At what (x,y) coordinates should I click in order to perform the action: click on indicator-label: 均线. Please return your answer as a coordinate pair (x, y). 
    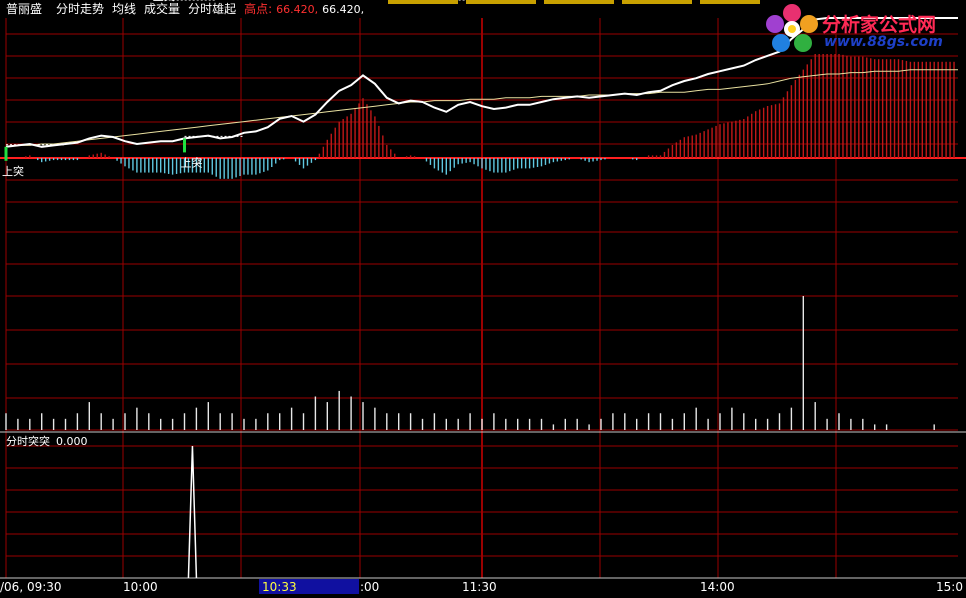
    Looking at the image, I should click on (124, 9).